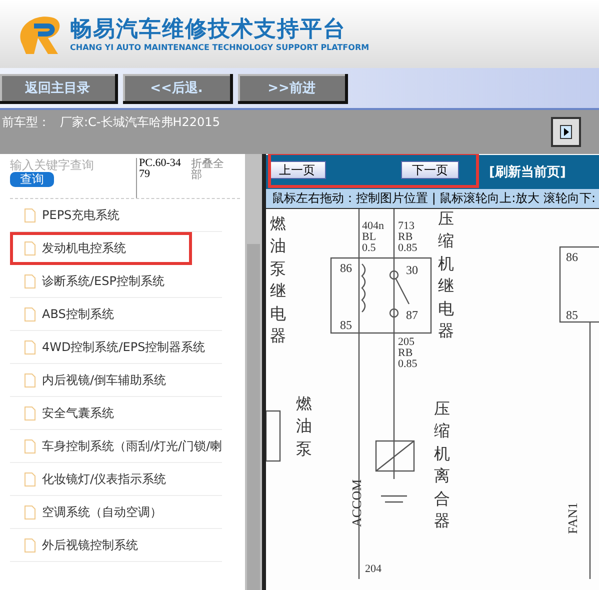 The image size is (599, 590). I want to click on item-label: 4WD控制系统/EPS控制器系统, so click(124, 347).